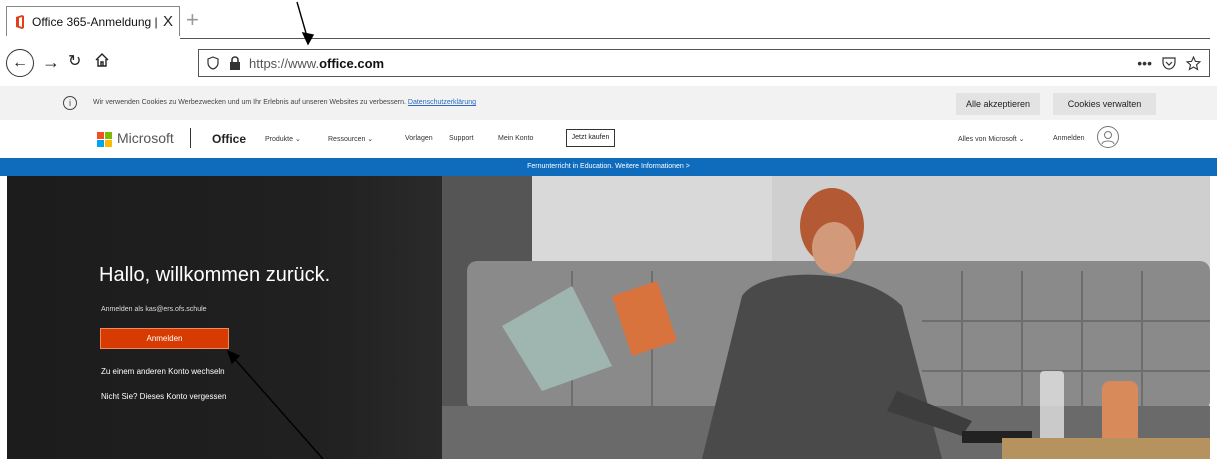  Describe the element at coordinates (235, 63) in the screenshot. I see `lock-icon` at that location.